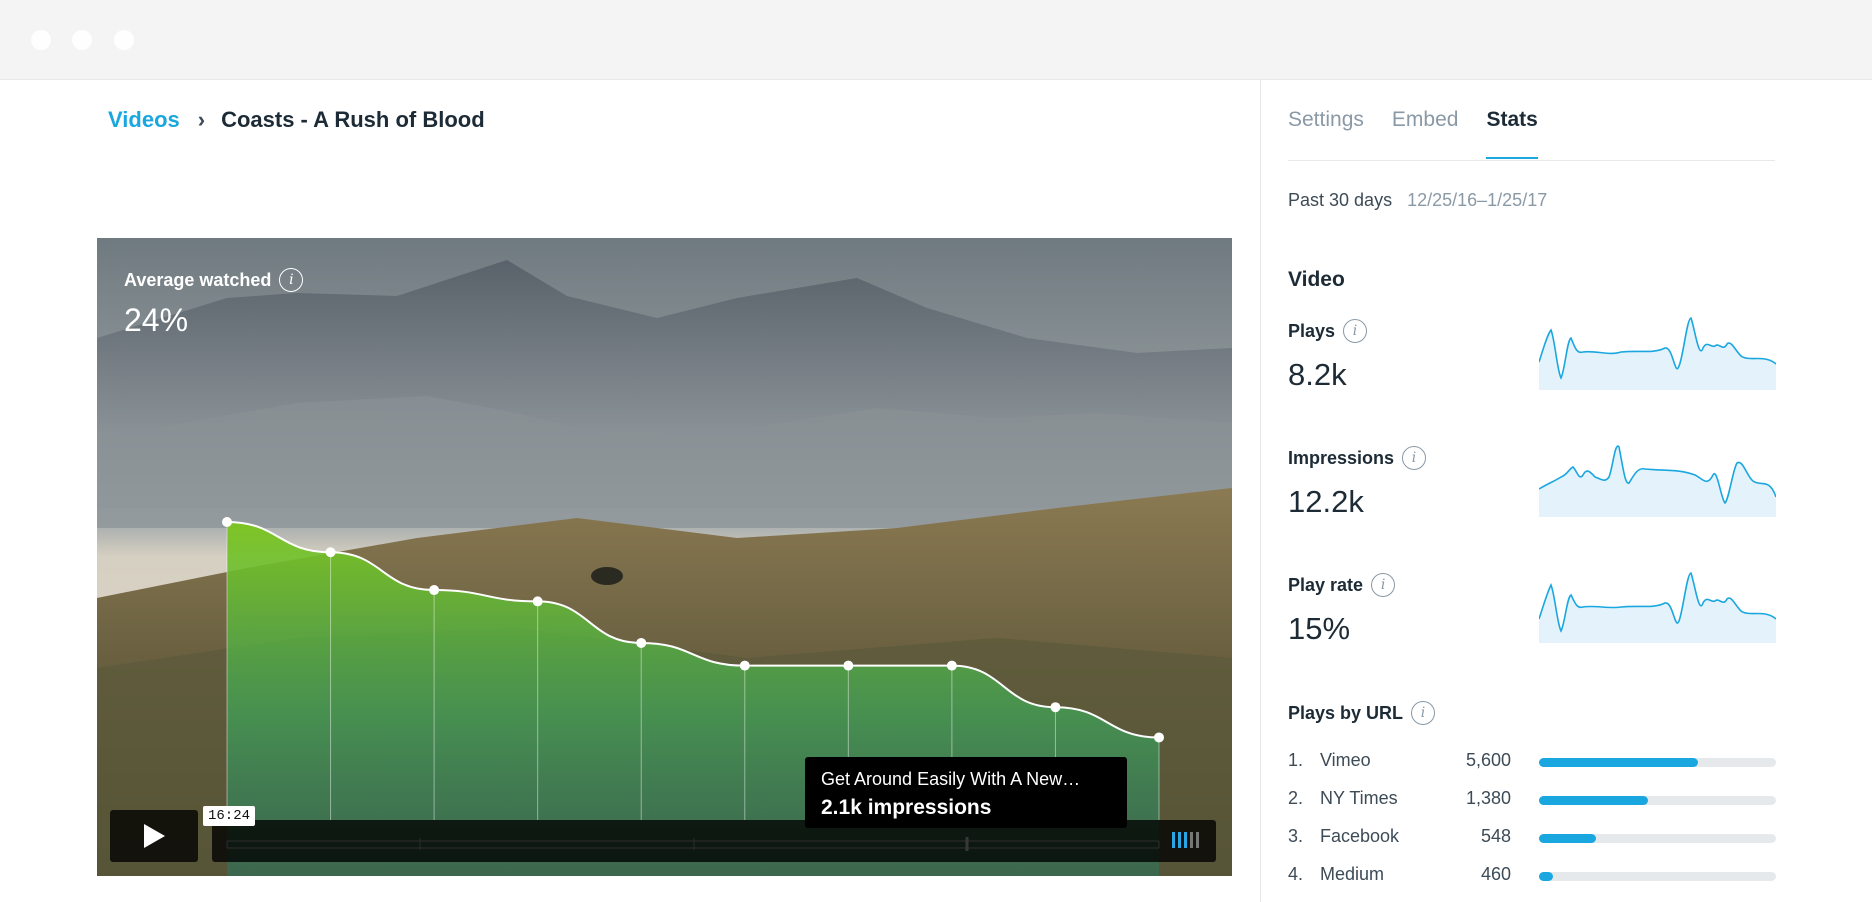  I want to click on url-rank: 2., so click(1296, 798).